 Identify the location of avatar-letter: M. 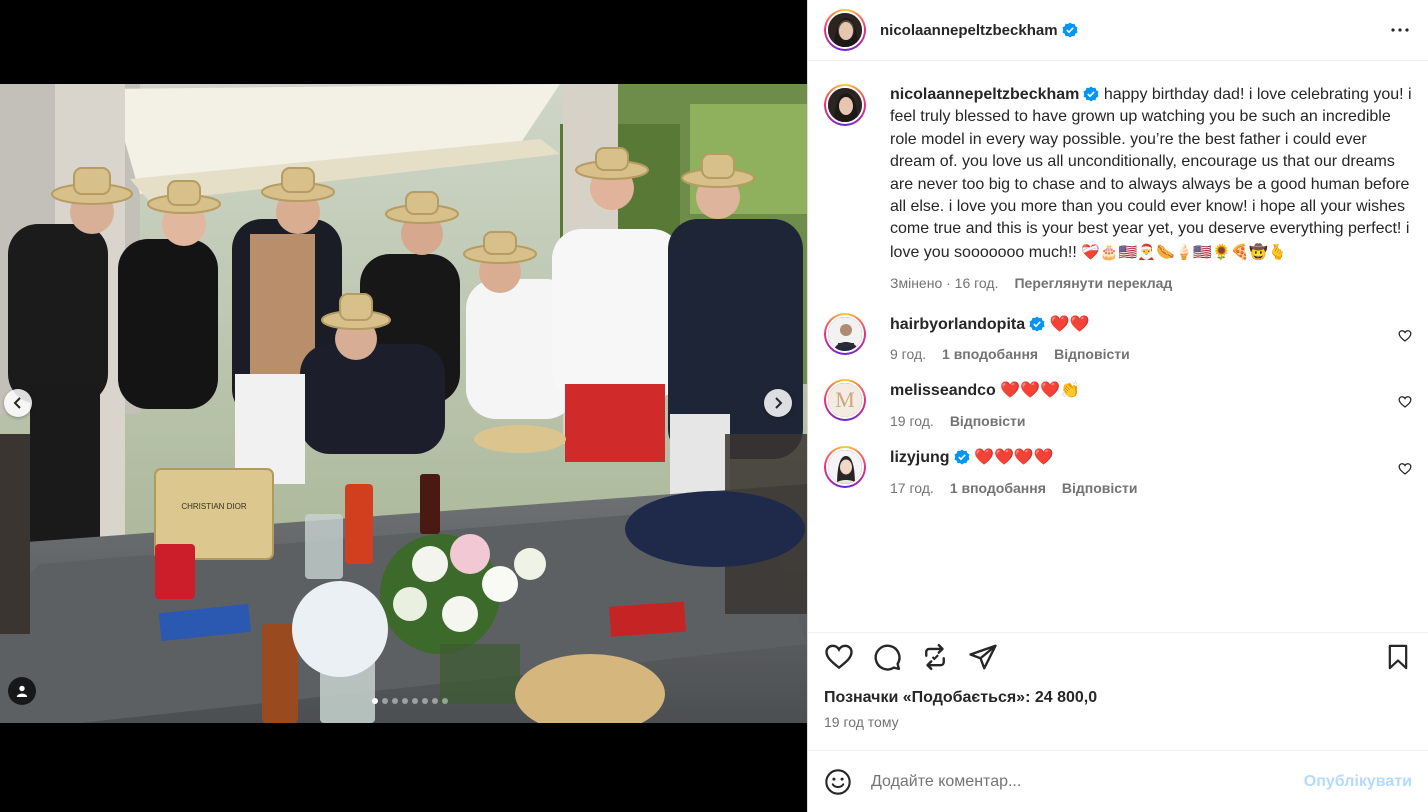
(845, 400).